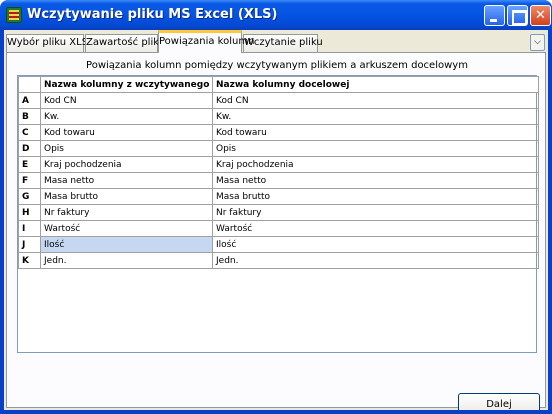 The height and width of the screenshot is (414, 552). I want to click on target-cell: Kw., so click(375, 116).